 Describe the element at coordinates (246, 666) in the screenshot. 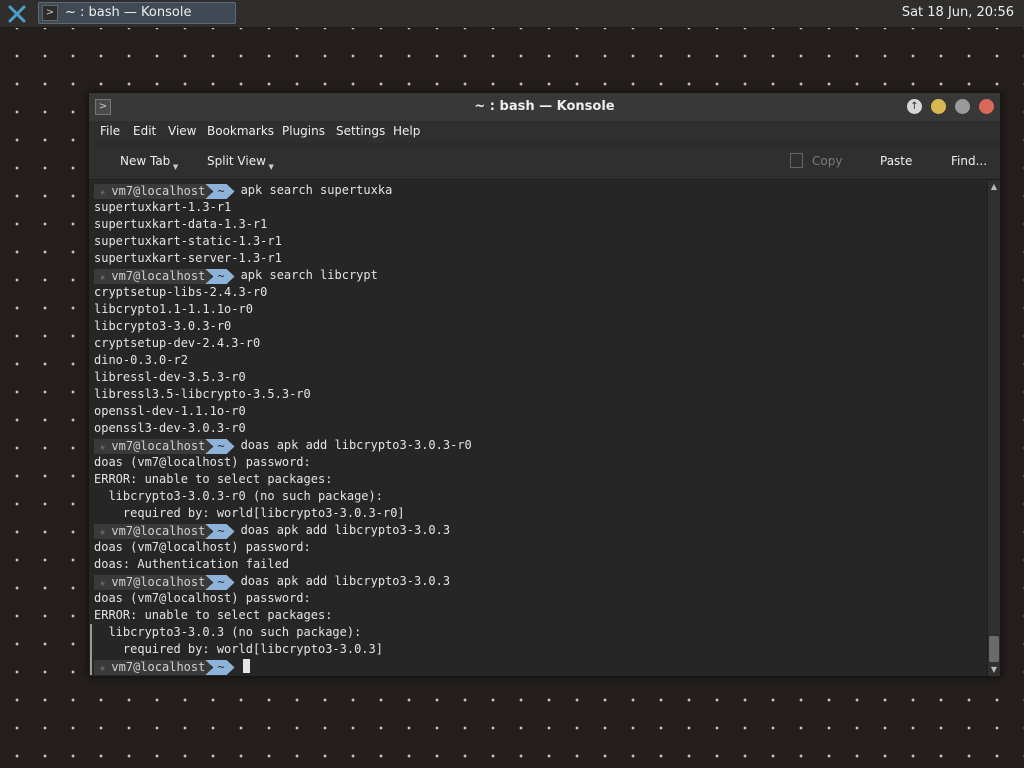

I see `text-cursor` at that location.